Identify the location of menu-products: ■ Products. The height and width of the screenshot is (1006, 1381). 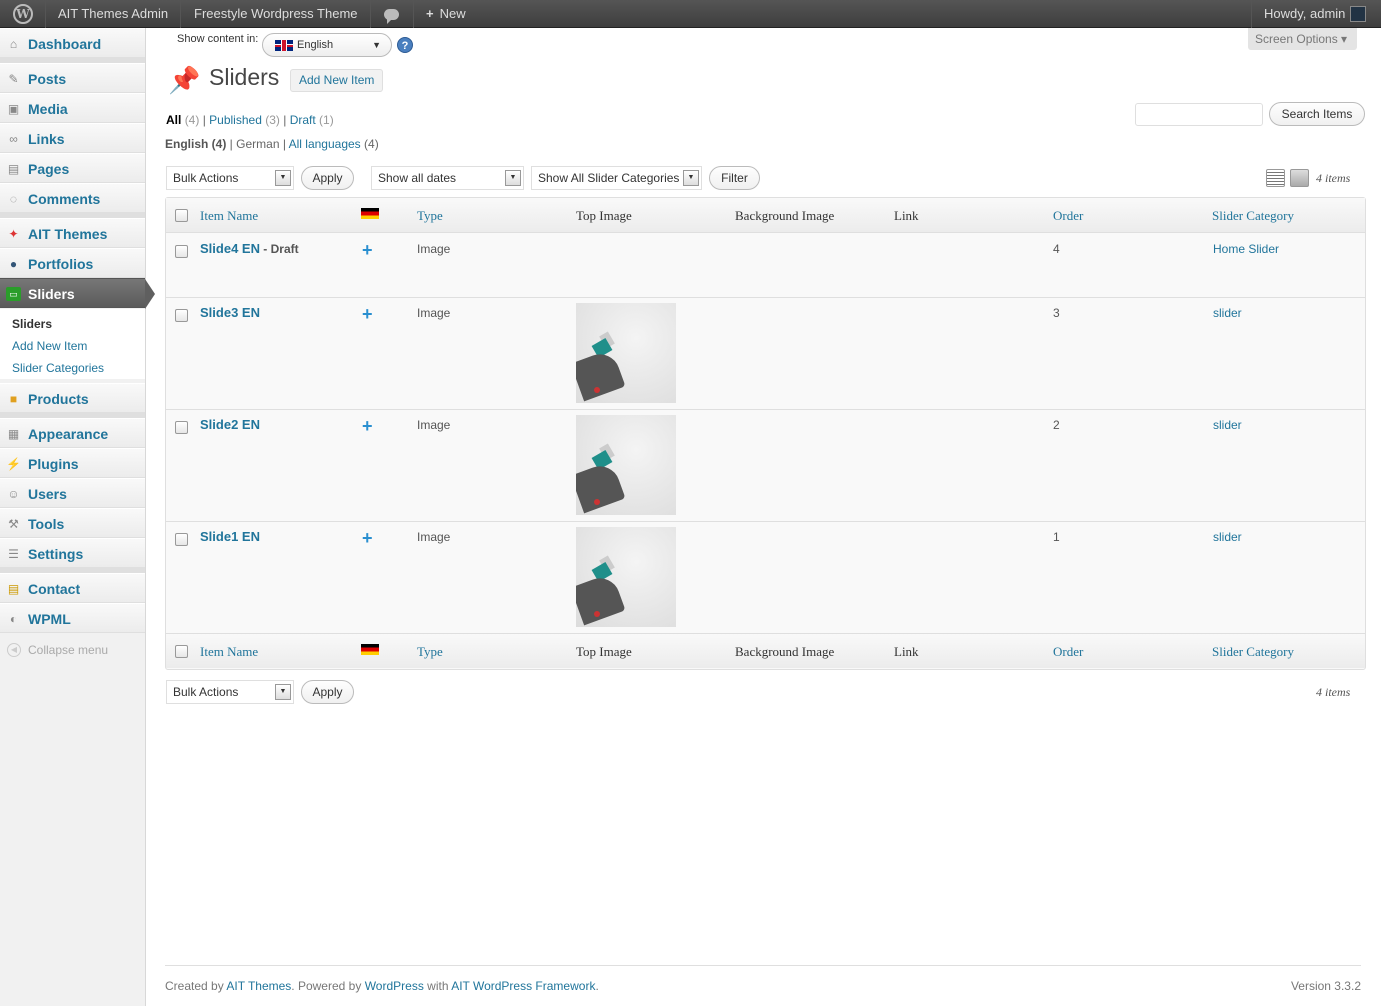
(72, 398).